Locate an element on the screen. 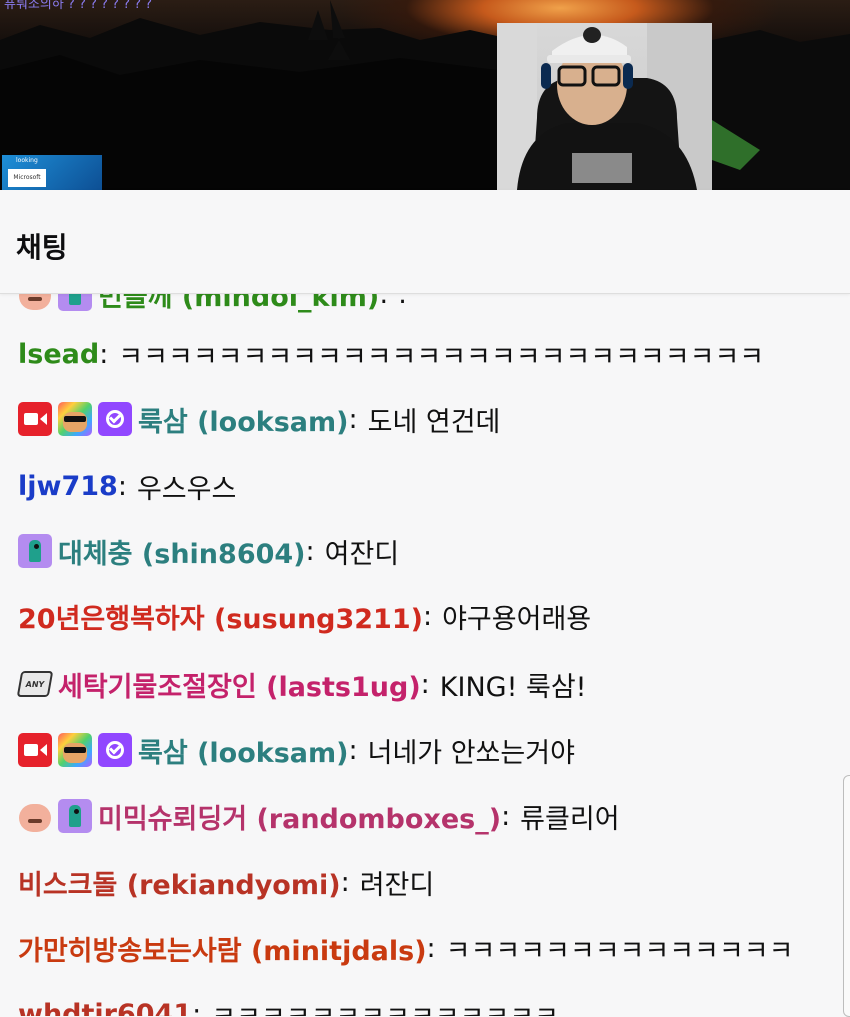 The height and width of the screenshot is (1017, 850). chat-username: ljw718 is located at coordinates (68, 486).